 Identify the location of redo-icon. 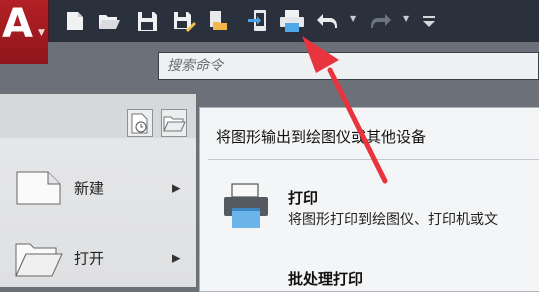
(381, 21).